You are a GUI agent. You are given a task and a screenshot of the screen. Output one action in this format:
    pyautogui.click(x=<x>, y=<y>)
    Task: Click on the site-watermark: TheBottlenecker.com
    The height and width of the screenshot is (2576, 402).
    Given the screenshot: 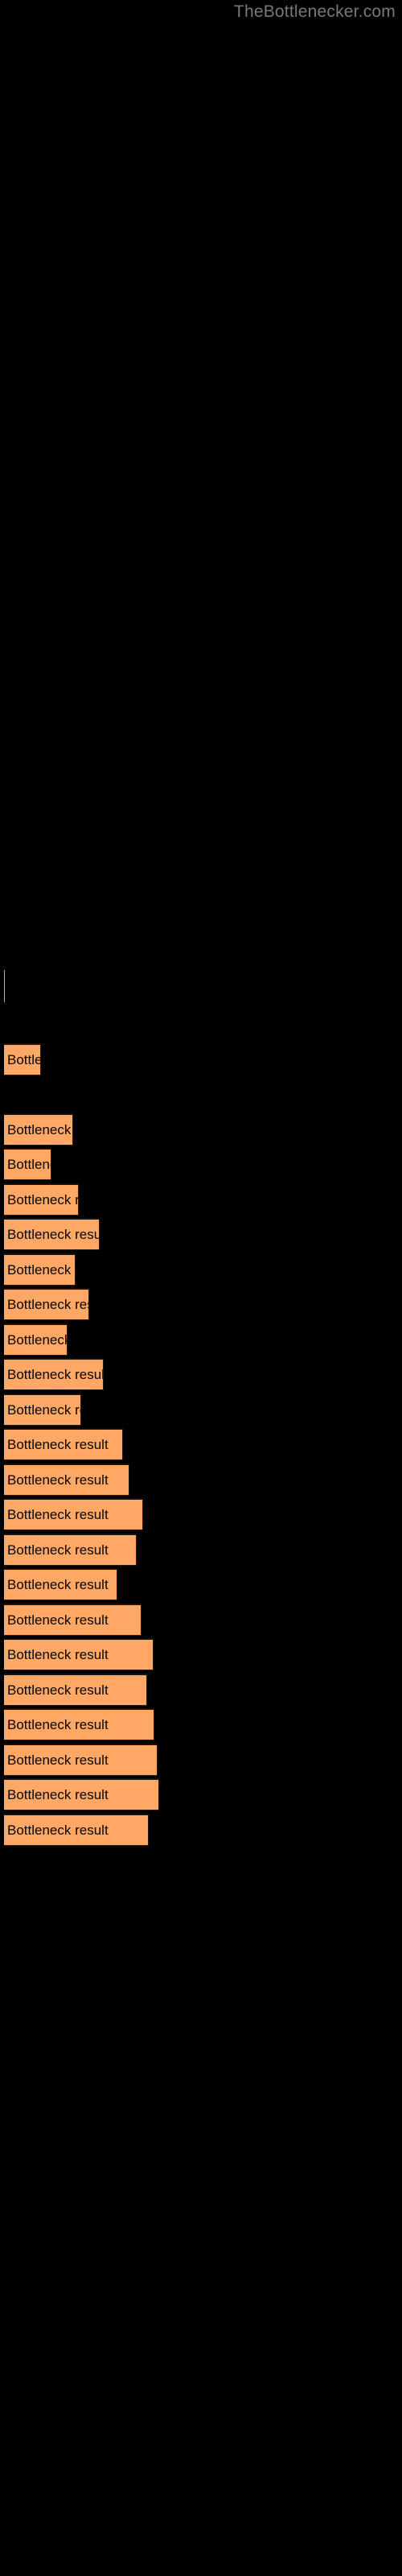 What is the action you would take?
    pyautogui.click(x=314, y=11)
    